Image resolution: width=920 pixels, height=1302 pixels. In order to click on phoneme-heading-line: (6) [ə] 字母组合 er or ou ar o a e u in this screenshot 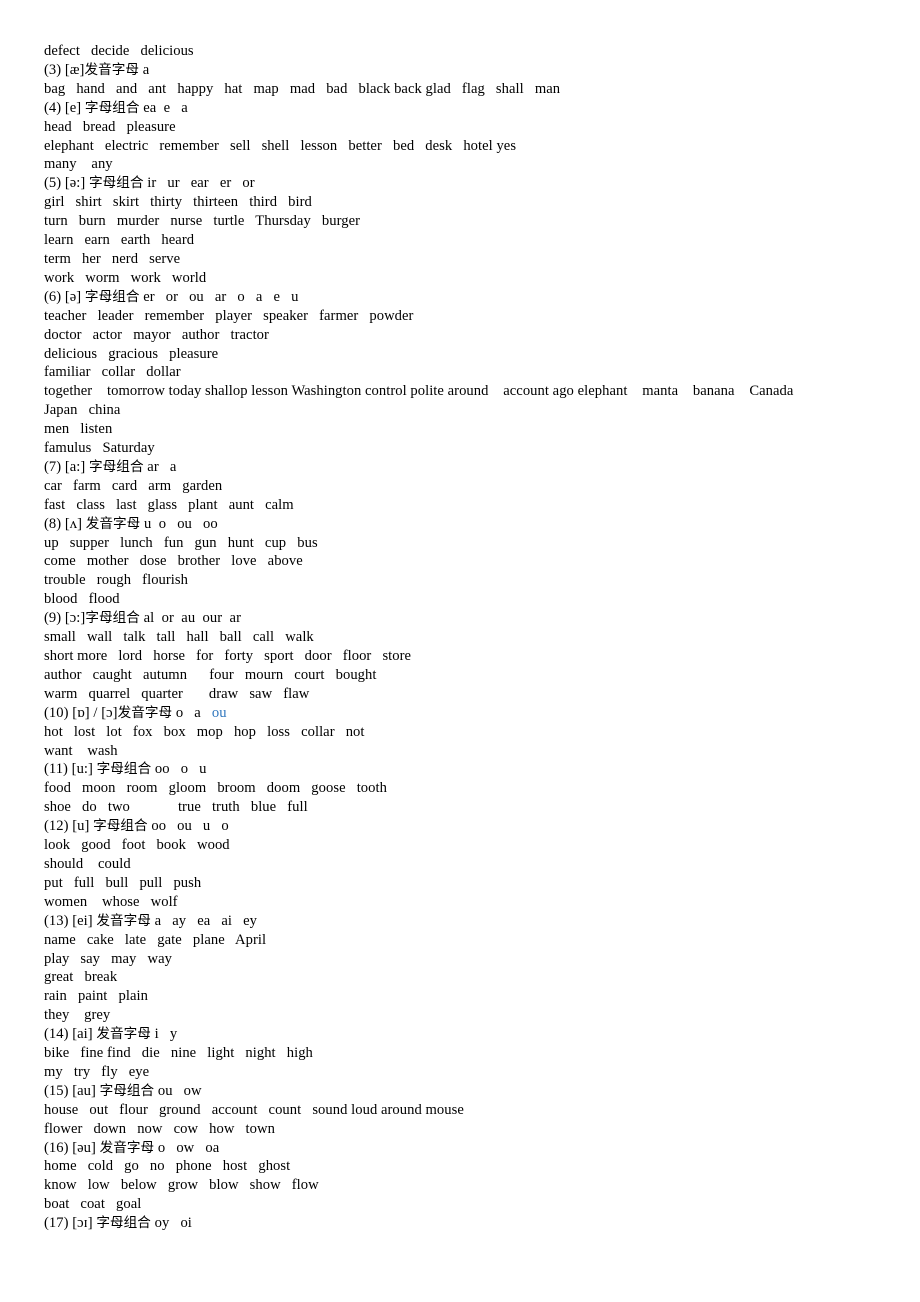, I will do `click(477, 297)`.